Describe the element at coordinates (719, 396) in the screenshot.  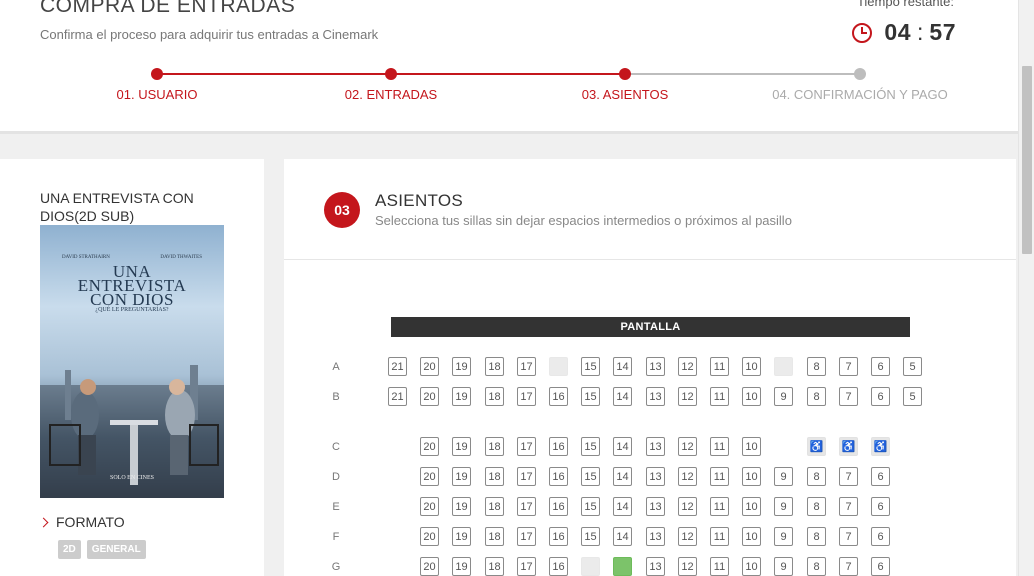
I see `seat-b-11: 11` at that location.